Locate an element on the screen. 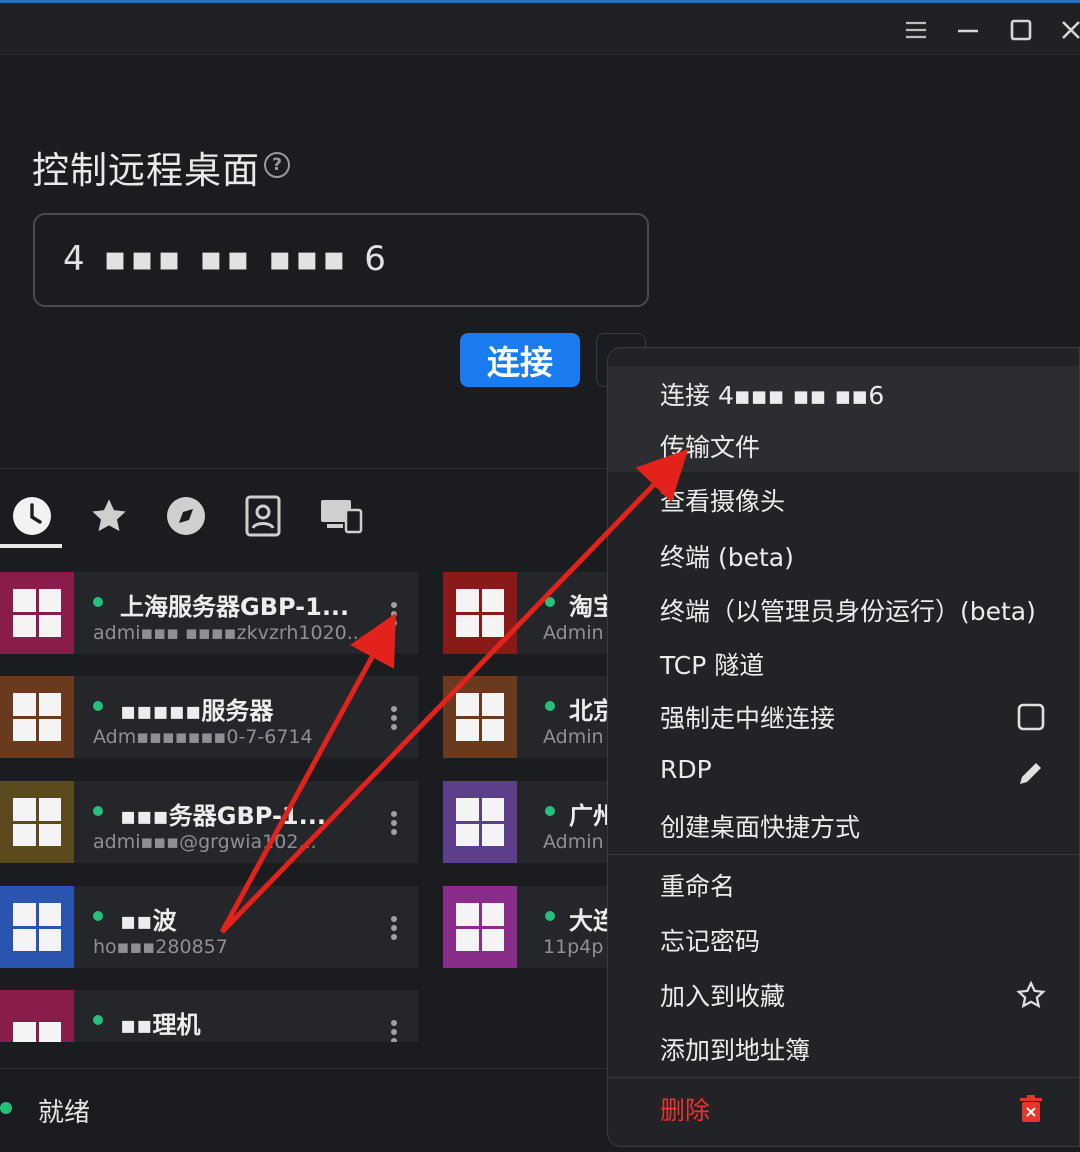 The width and height of the screenshot is (1080, 1152). tab-recent is located at coordinates (32, 516).